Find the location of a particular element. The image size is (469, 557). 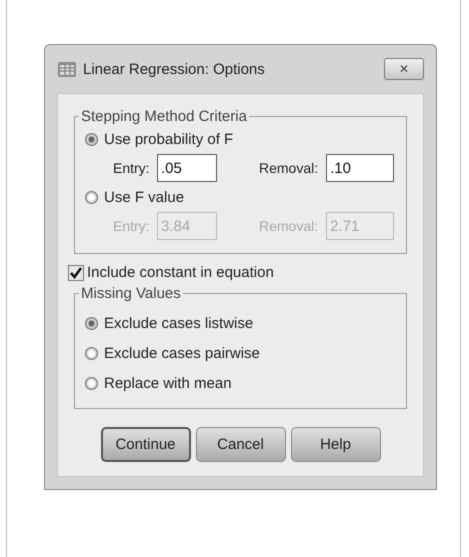

table-icon is located at coordinates (67, 69).